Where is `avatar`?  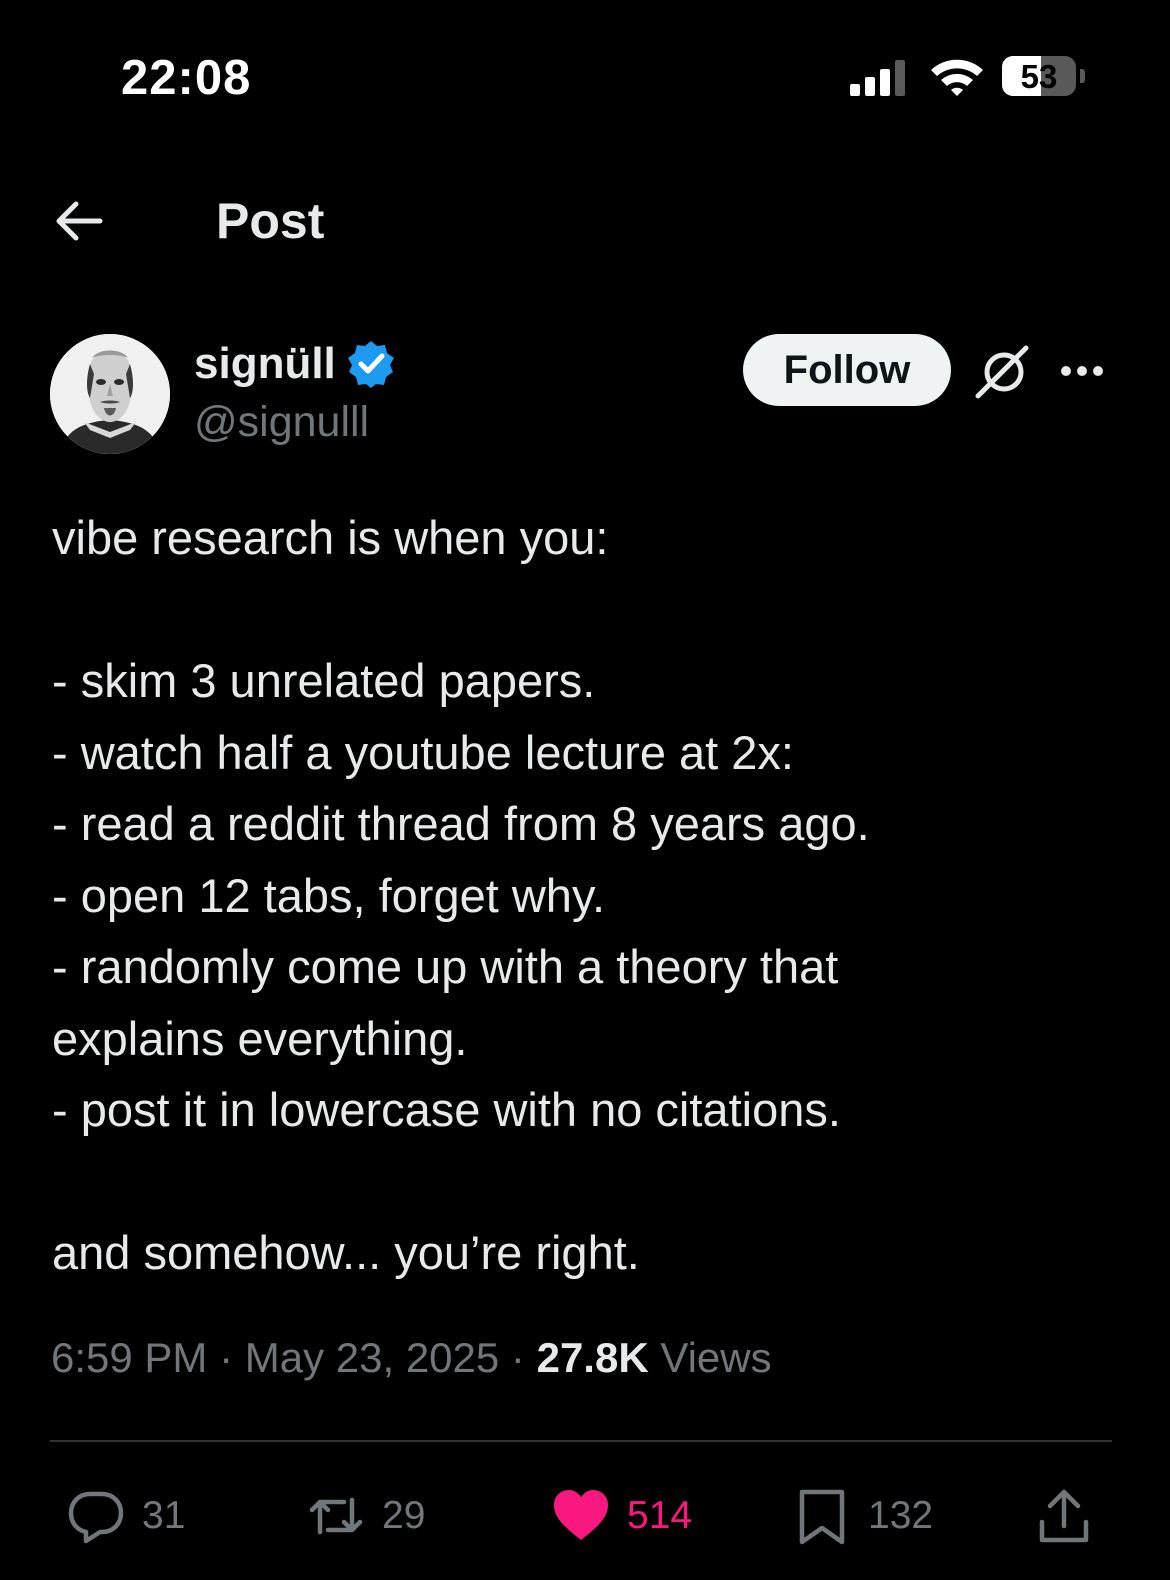 avatar is located at coordinates (110, 394).